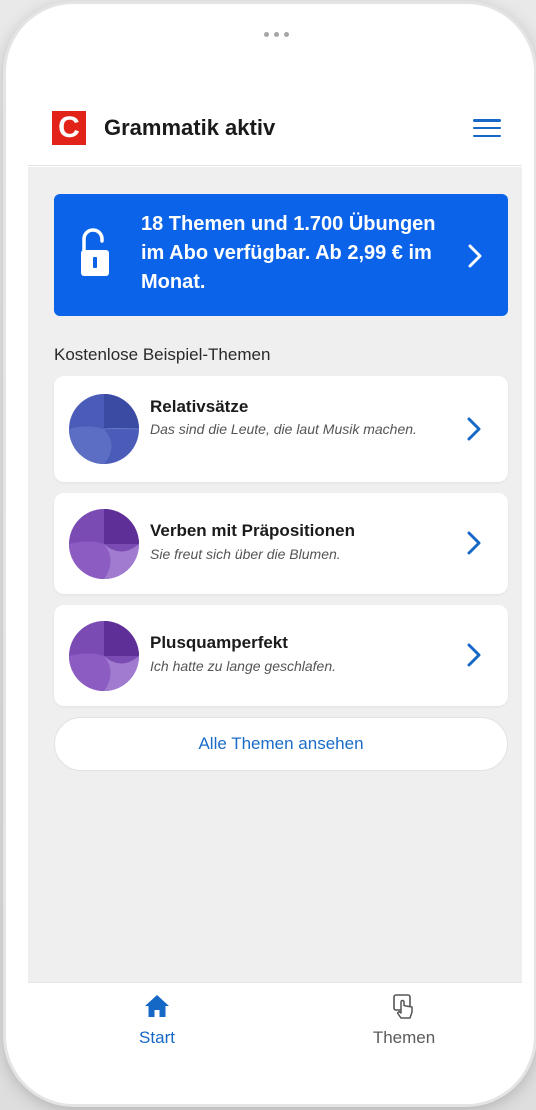 This screenshot has width=536, height=1110. What do you see at coordinates (404, 1037) in the screenshot?
I see `nav-label: Themen` at bounding box center [404, 1037].